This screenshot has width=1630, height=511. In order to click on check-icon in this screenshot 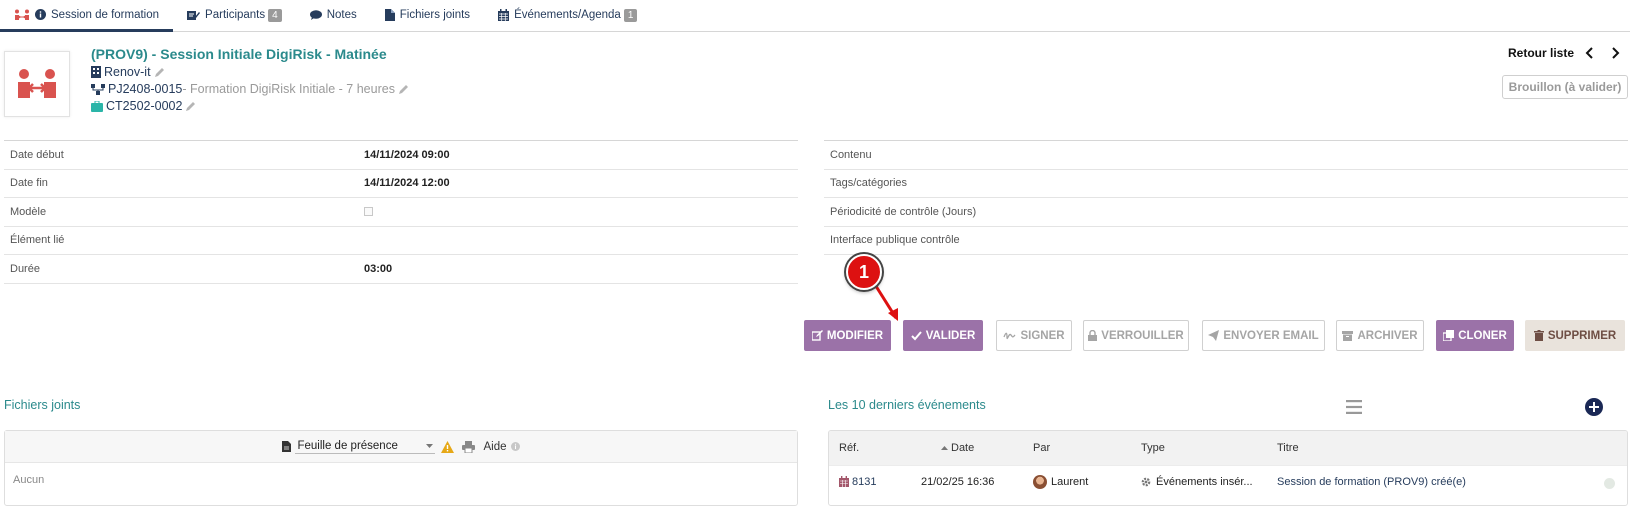, I will do `click(916, 335)`.